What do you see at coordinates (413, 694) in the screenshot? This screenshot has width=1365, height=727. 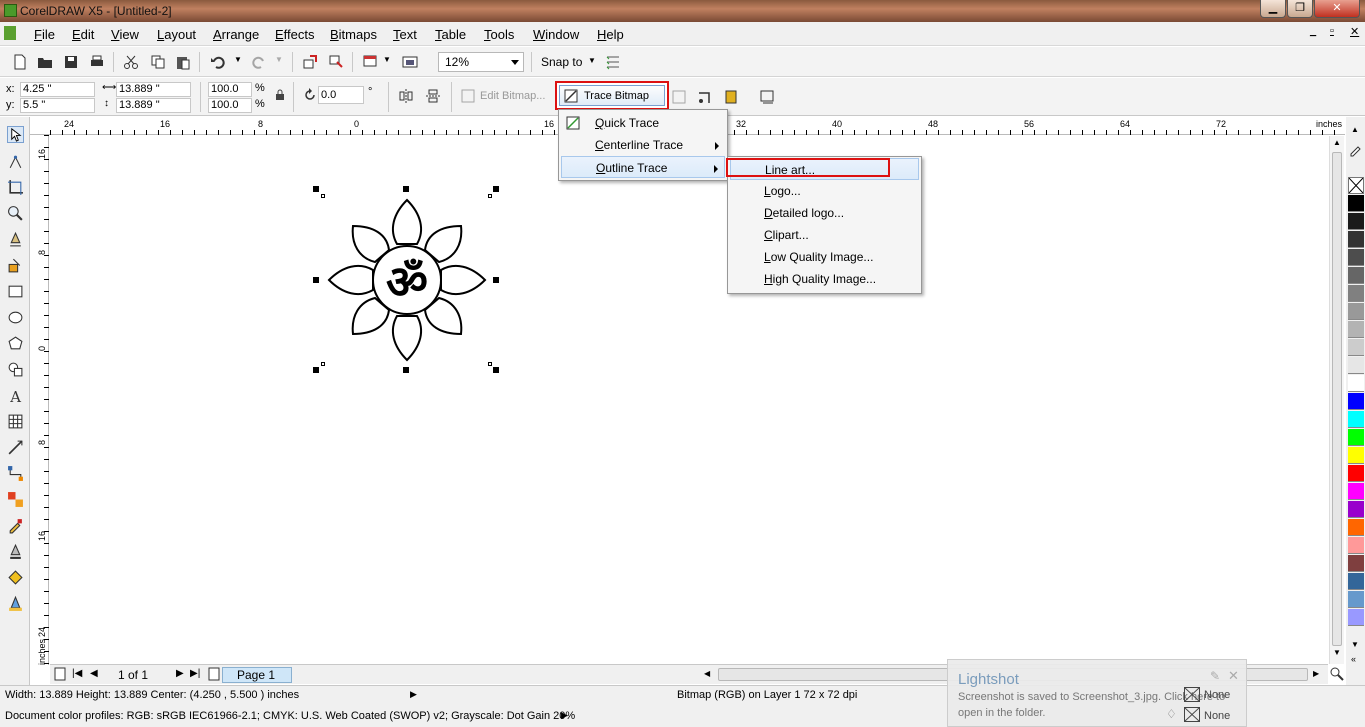 I see `status-expand-icon: ▶` at bounding box center [413, 694].